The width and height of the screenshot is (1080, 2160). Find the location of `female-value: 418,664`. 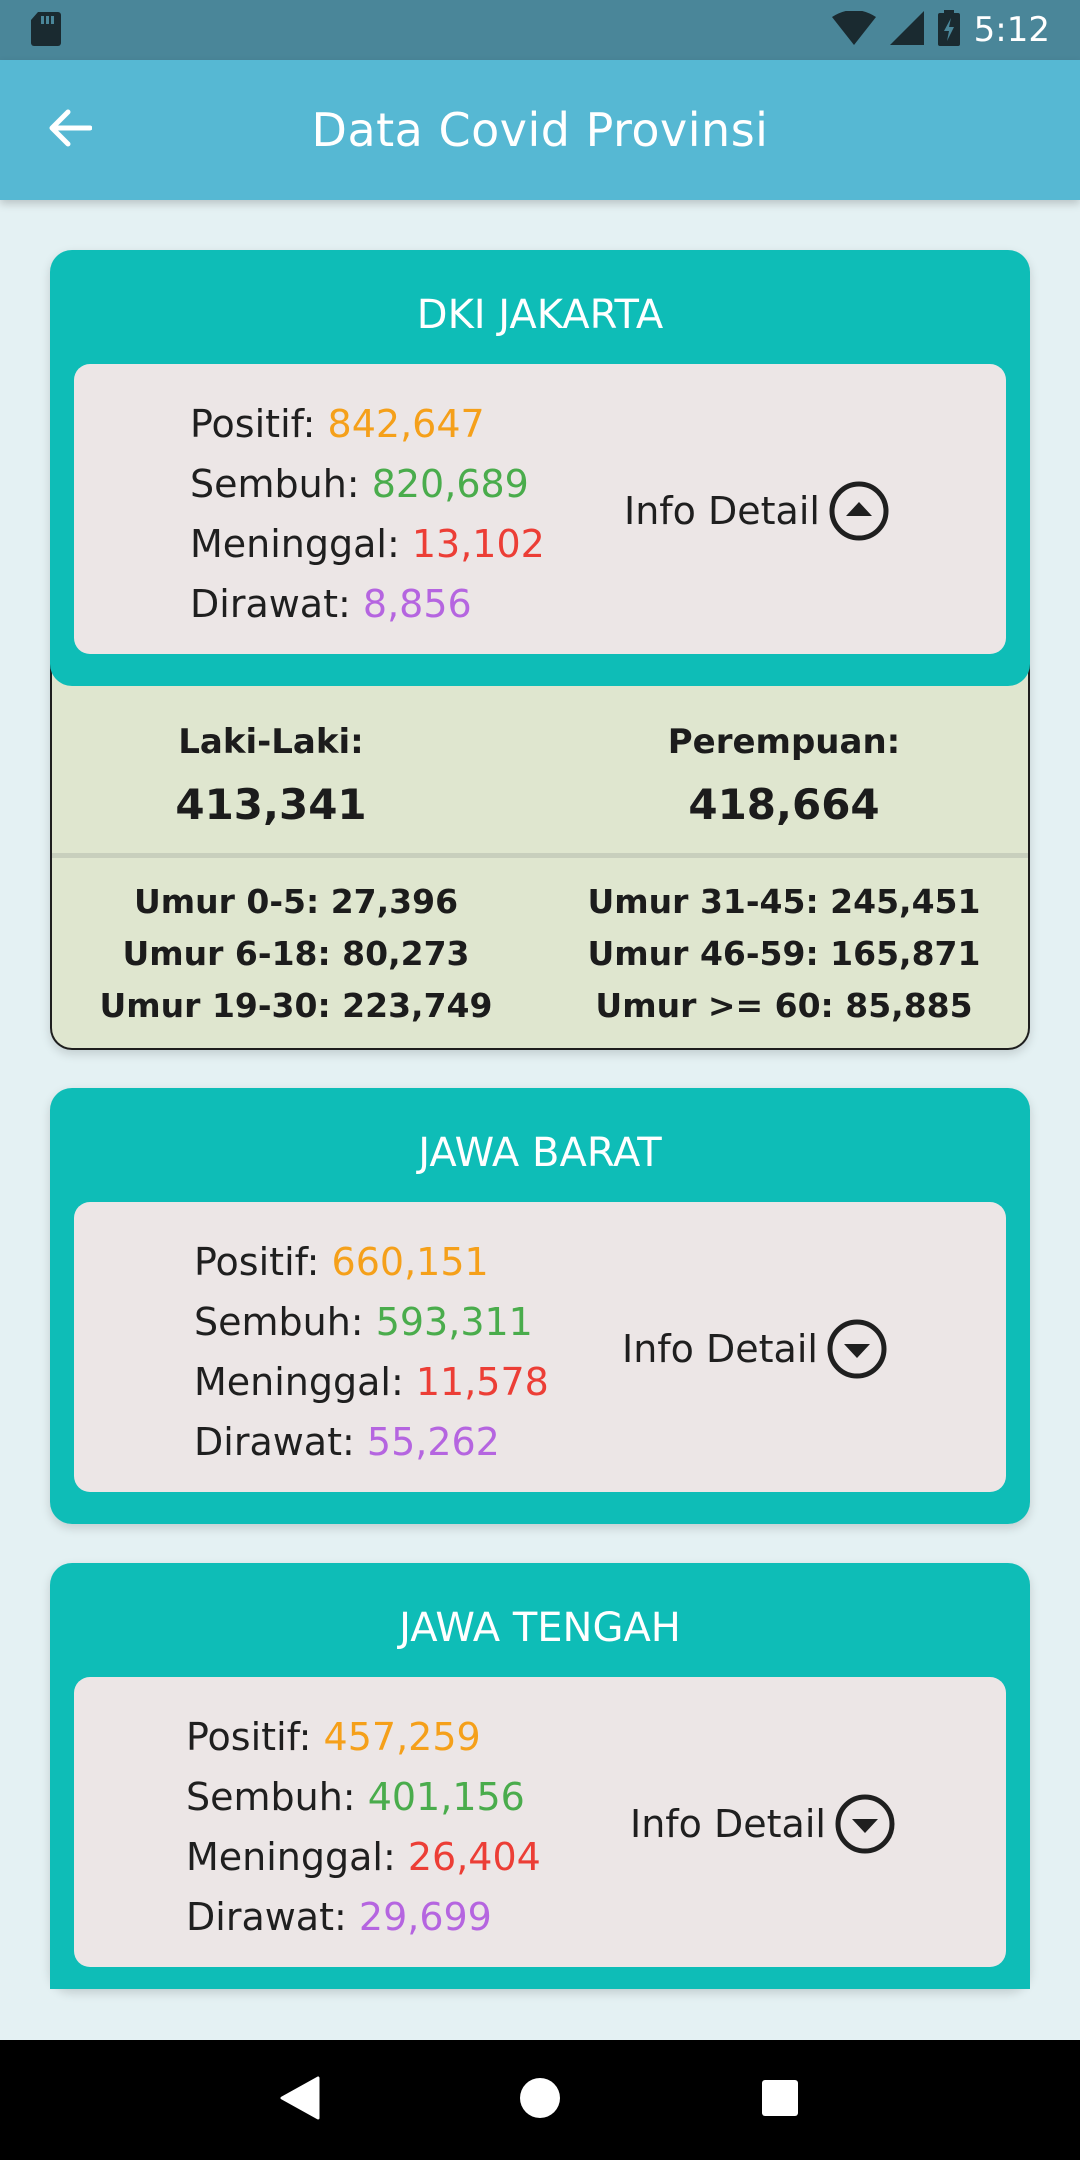

female-value: 418,664 is located at coordinates (784, 804).